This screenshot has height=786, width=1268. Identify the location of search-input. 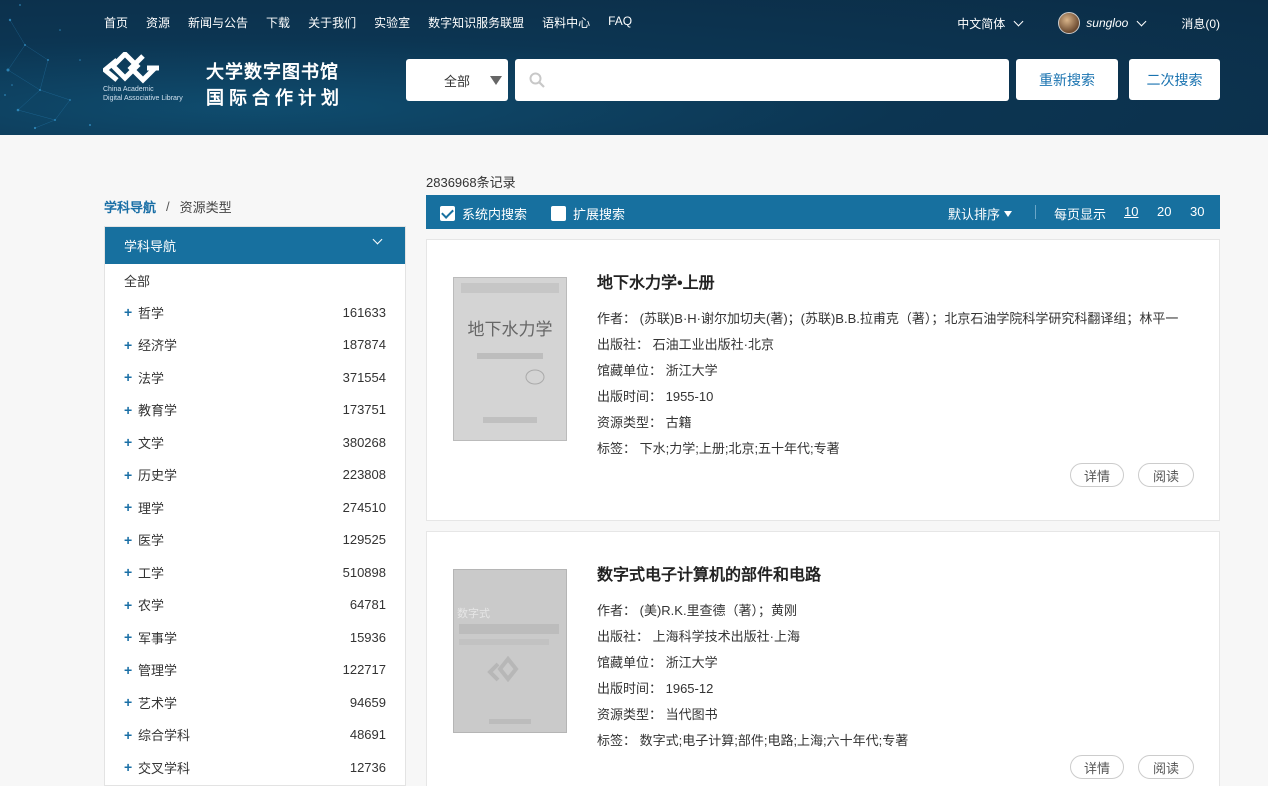
(782, 80).